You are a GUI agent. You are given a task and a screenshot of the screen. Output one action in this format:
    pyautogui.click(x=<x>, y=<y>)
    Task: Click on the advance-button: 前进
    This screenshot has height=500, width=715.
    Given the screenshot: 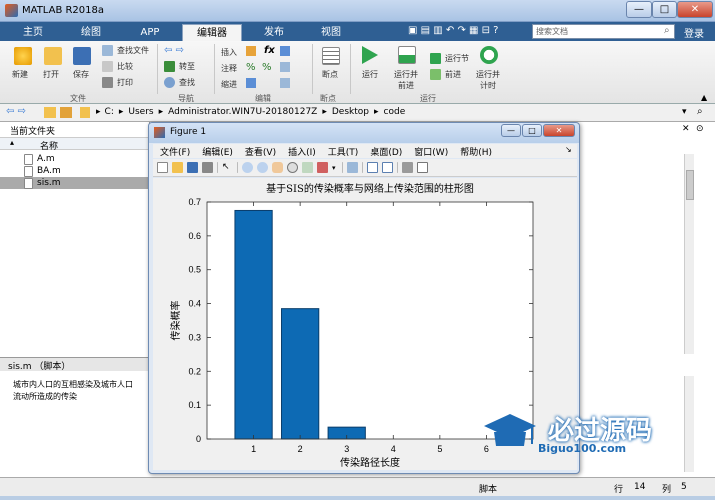 What is the action you would take?
    pyautogui.click(x=445, y=74)
    